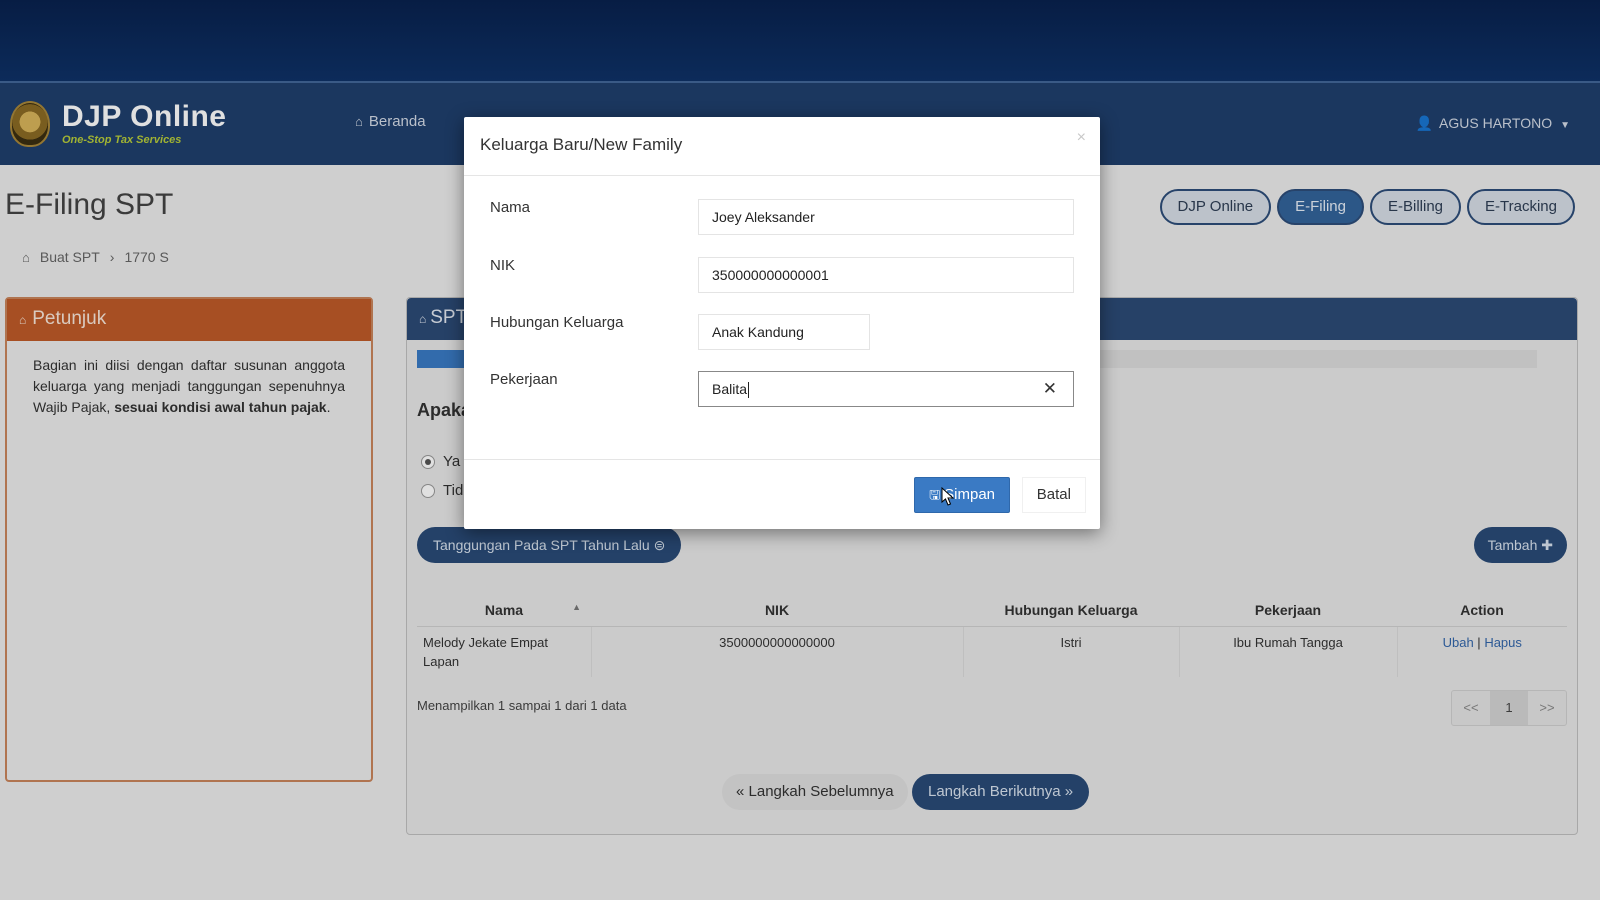 The image size is (1600, 900). I want to click on close-icon: ×, so click(1081, 138).